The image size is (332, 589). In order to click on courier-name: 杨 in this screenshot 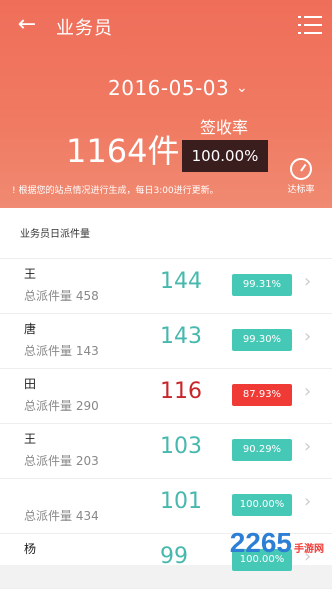, I will do `click(30, 549)`.